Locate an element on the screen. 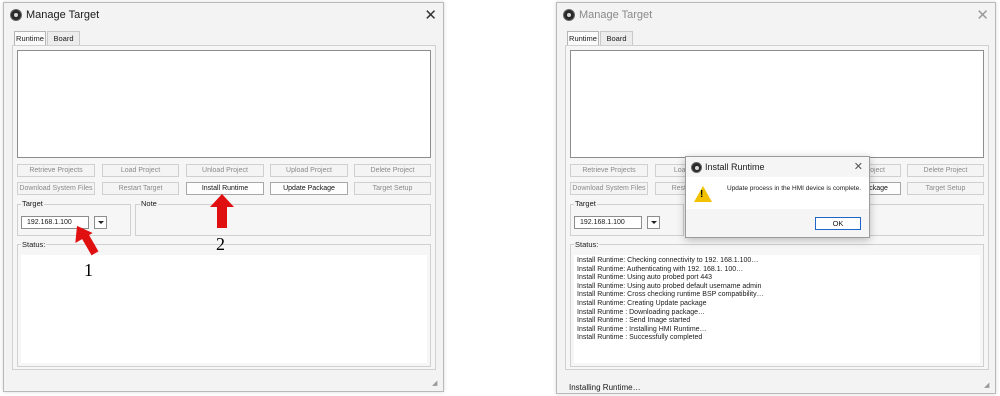 The width and height of the screenshot is (1000, 396). target-ip-field: 192.168.1.100 is located at coordinates (608, 222).